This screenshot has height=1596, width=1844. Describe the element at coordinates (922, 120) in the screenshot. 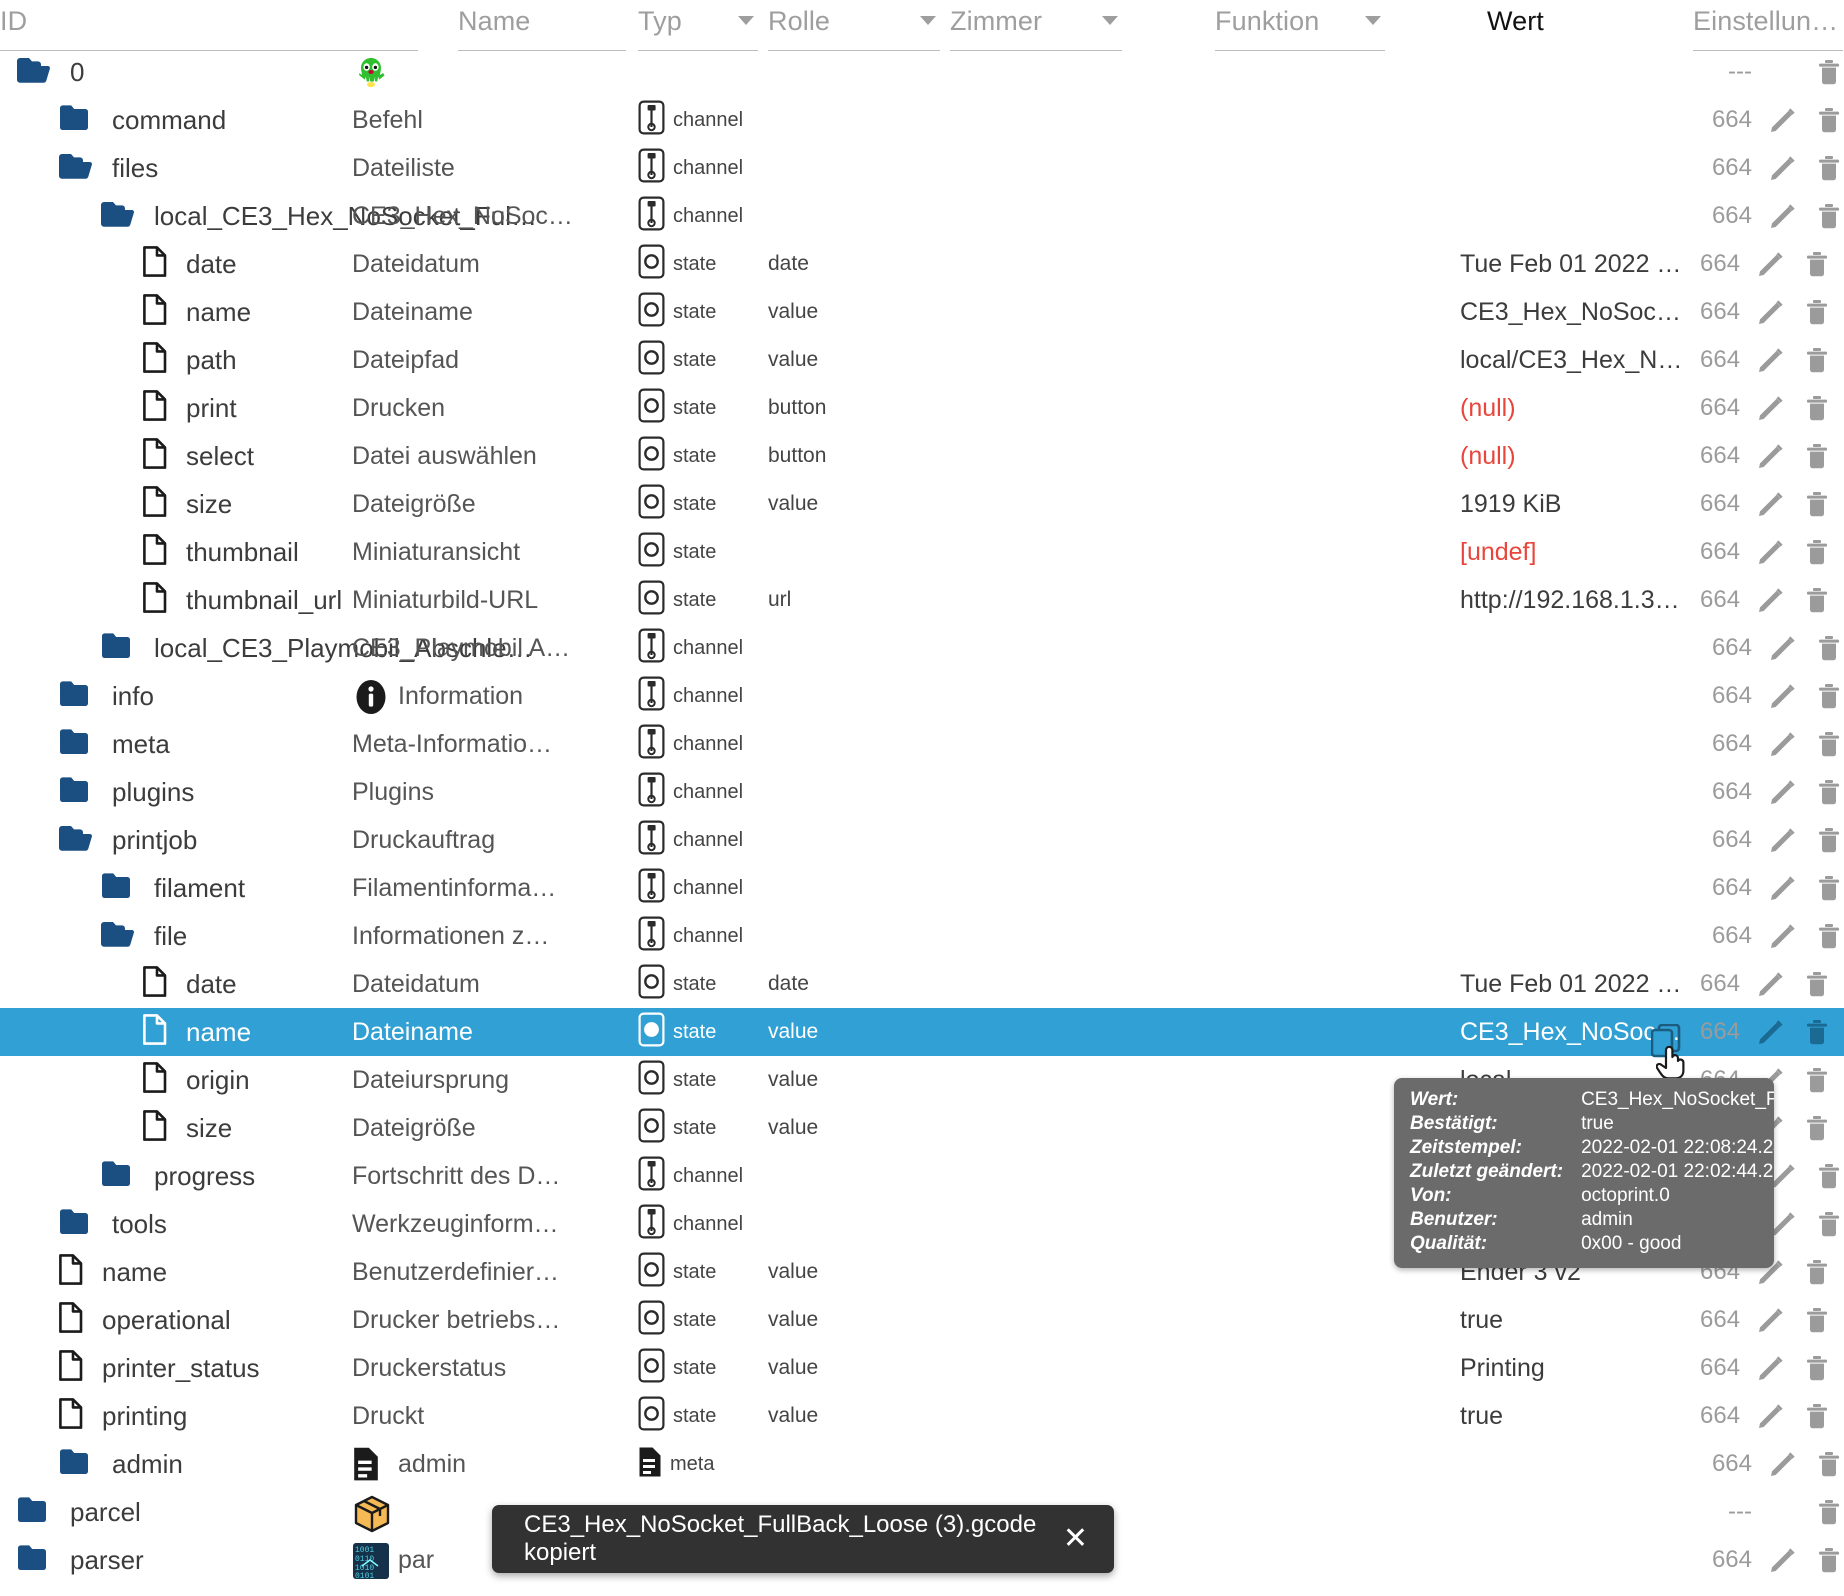

I see `table-row: command Befehl channel 664` at that location.